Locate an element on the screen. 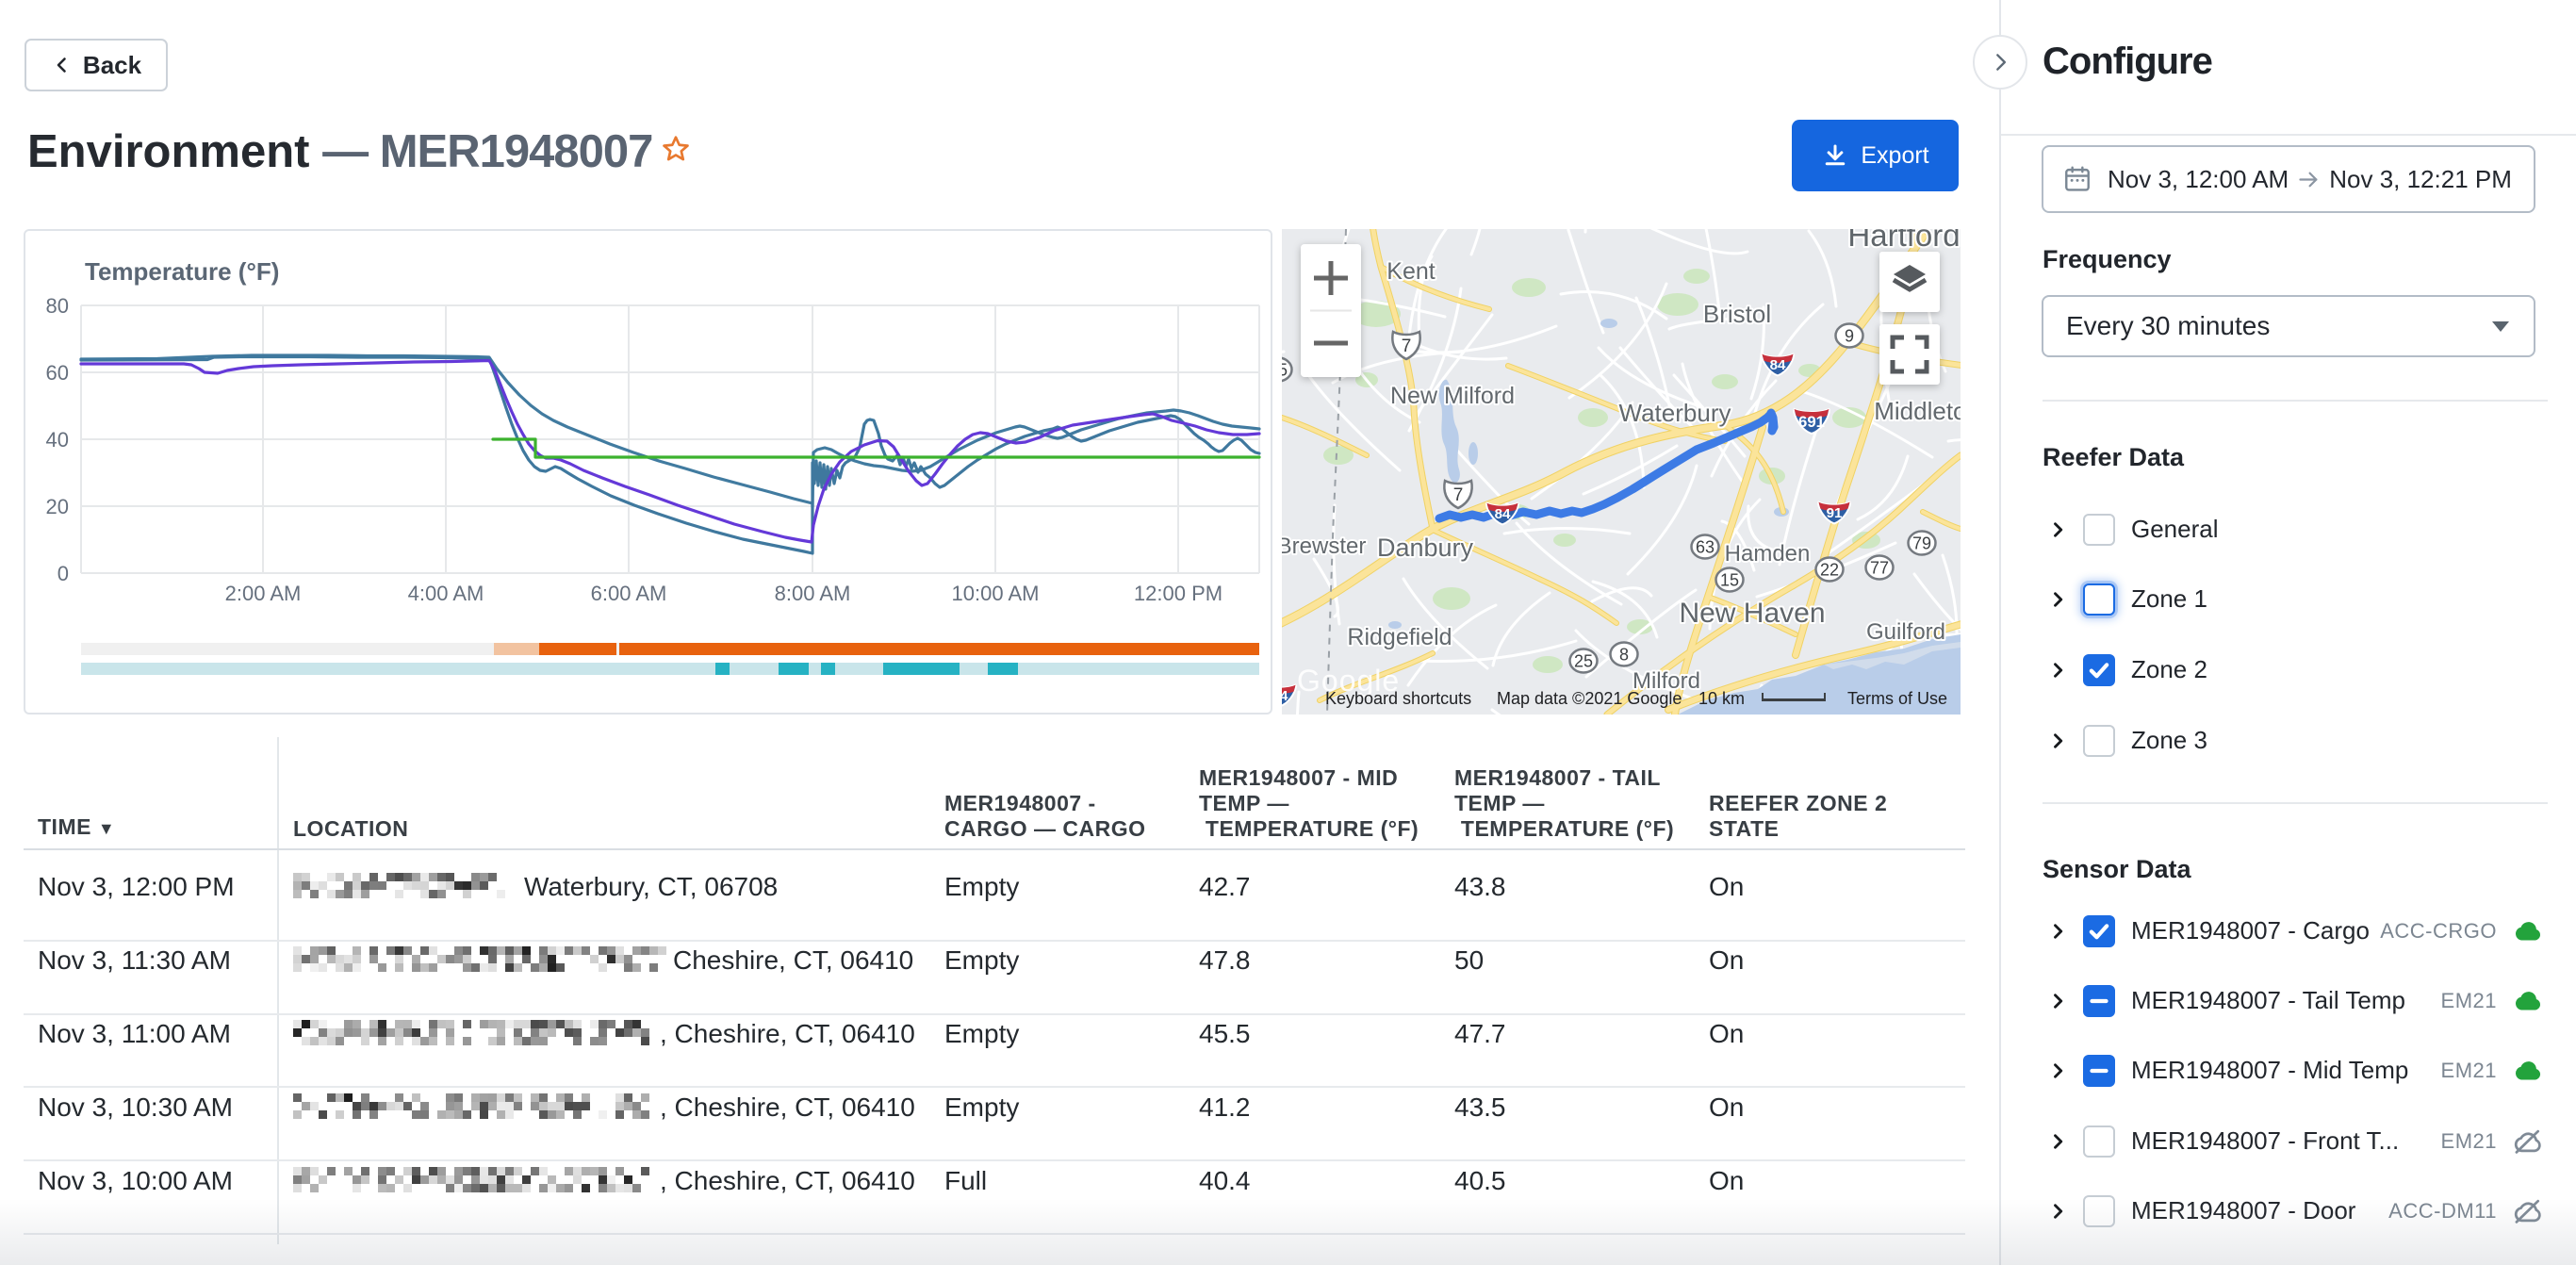  svg-text: Hartford is located at coordinates (1903, 241).